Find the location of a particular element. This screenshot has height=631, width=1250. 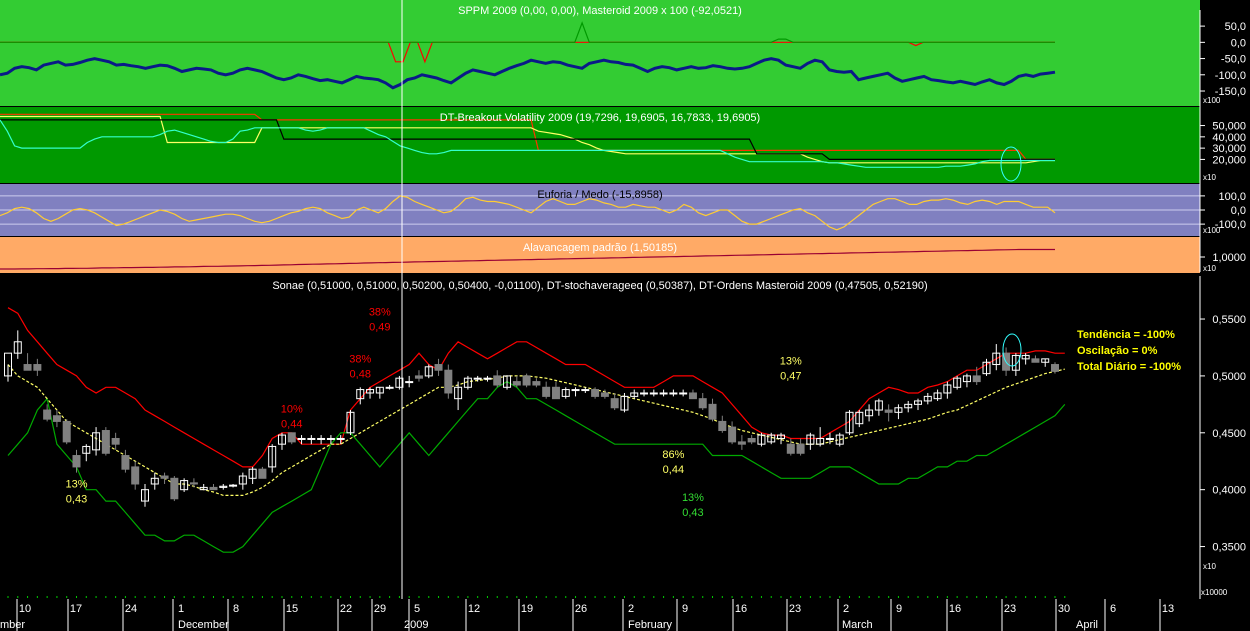

status-line: Total Diário = -100% is located at coordinates (1129, 367).